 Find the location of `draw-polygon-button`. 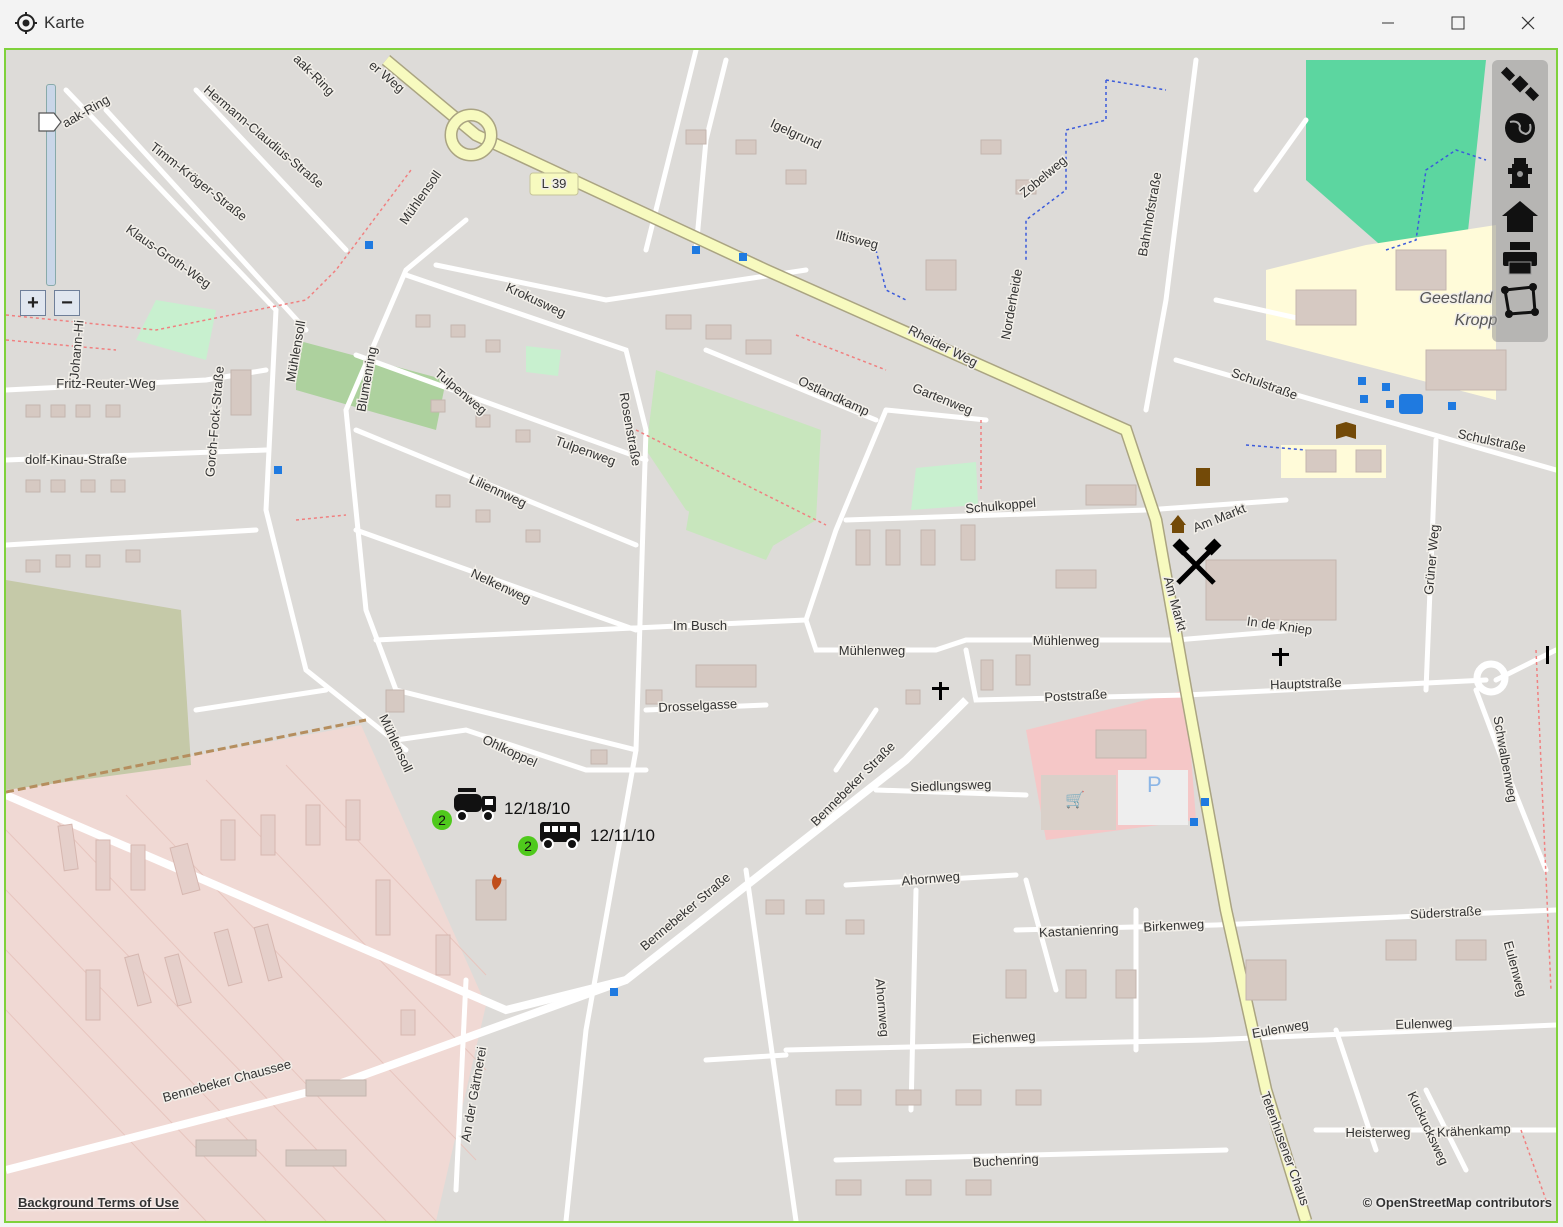

draw-polygon-button is located at coordinates (1520, 300).